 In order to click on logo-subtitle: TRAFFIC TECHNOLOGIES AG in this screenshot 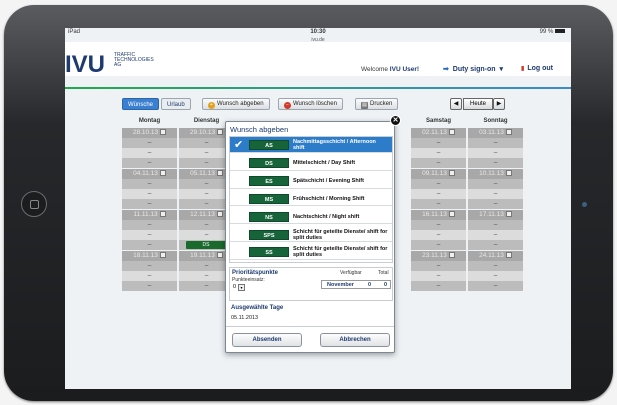, I will do `click(134, 60)`.